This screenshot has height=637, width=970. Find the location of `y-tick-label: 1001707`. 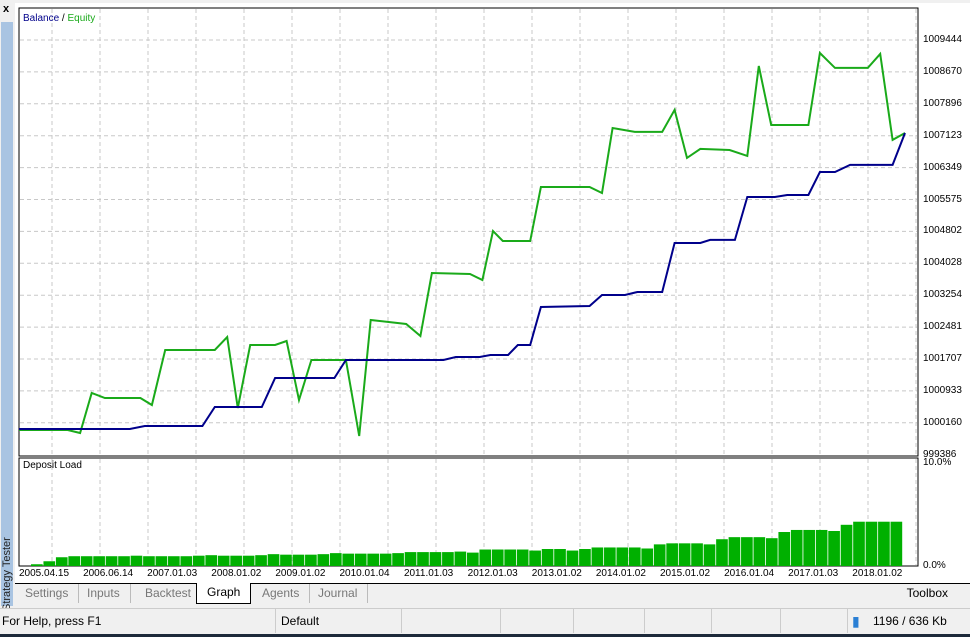

y-tick-label: 1001707 is located at coordinates (942, 358).